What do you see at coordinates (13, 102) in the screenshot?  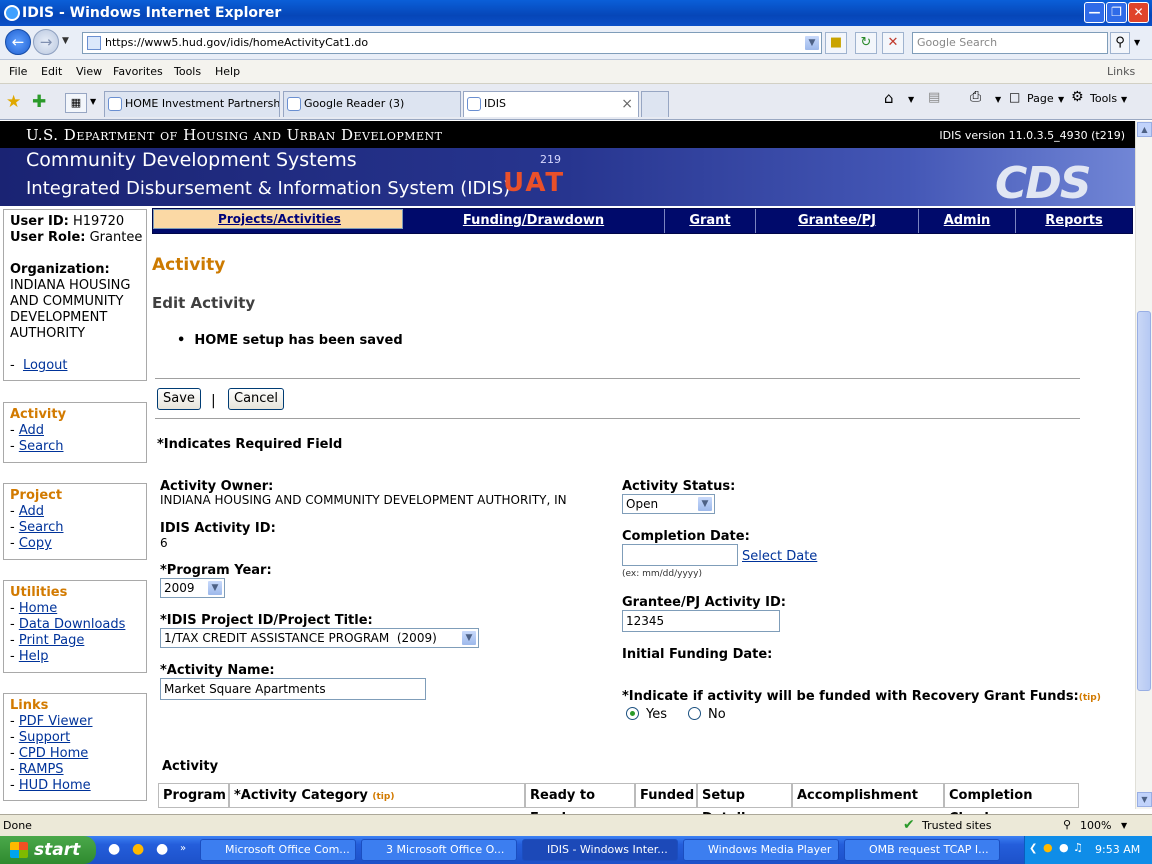 I see `favorites-star-icon: ★` at bounding box center [13, 102].